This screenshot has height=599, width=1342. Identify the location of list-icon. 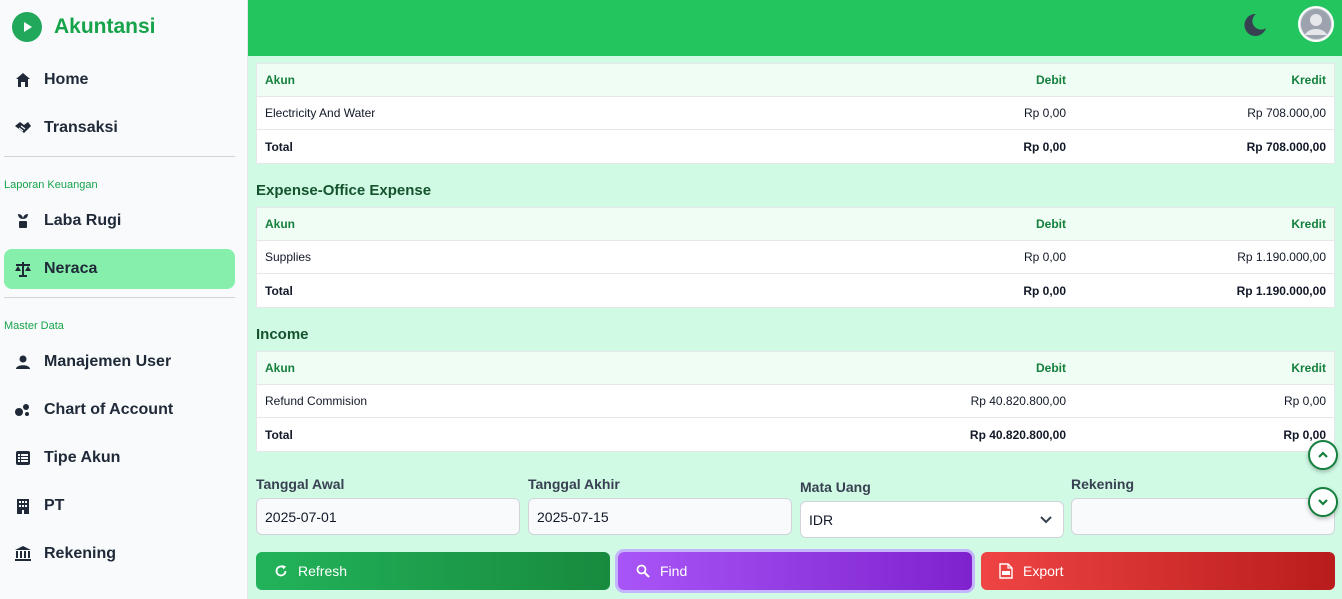
(23, 458).